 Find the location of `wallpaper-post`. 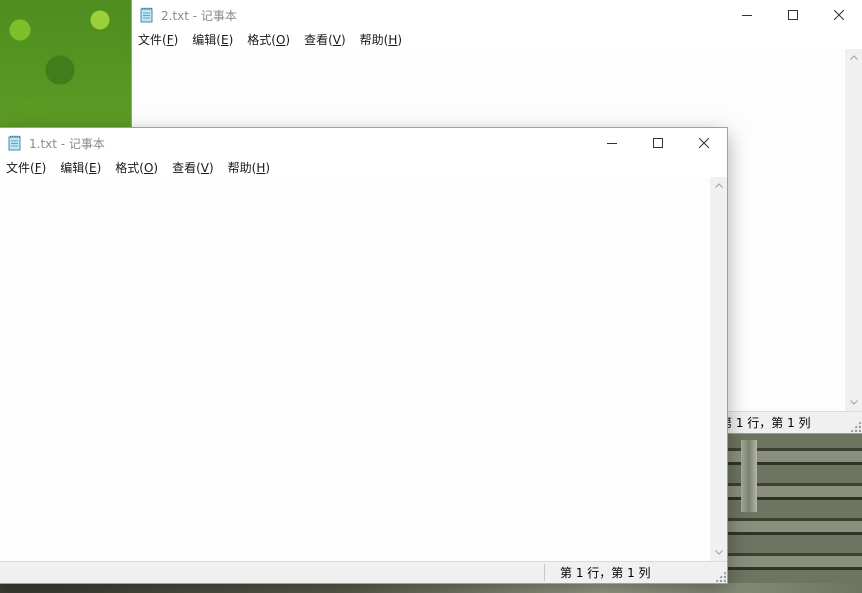

wallpaper-post is located at coordinates (749, 476).